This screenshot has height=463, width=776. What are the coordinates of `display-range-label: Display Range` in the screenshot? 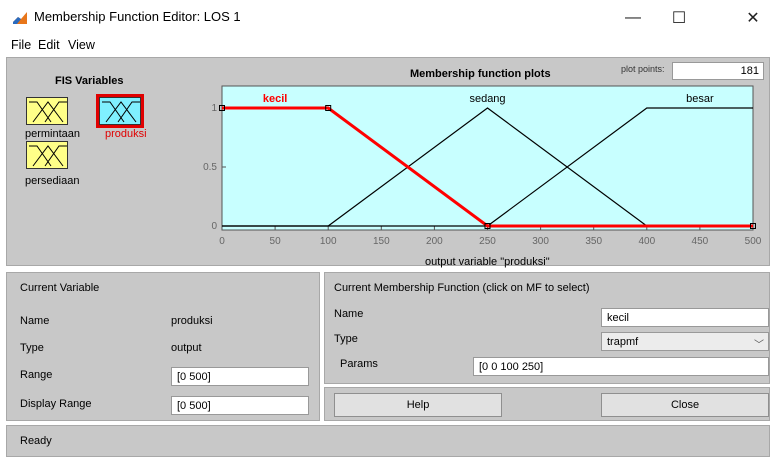 It's located at (56, 404).